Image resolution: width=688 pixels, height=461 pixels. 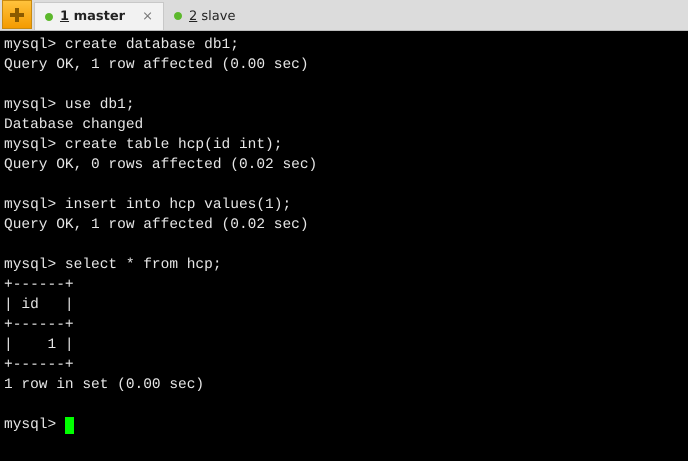 I want to click on new-tab-button, so click(x=17, y=14).